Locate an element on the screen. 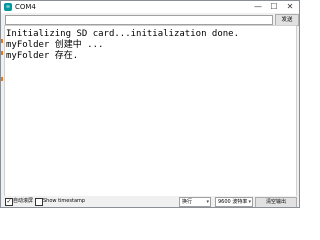 The image size is (320, 240). maximize-icon: ☐ is located at coordinates (274, 7).